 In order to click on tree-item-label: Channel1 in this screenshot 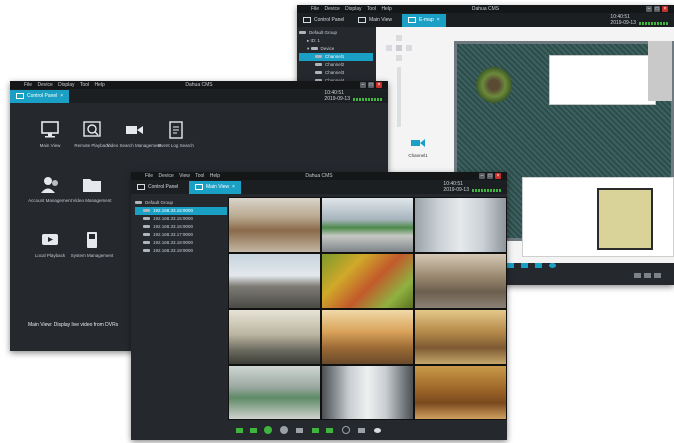, I will do `click(335, 56)`.